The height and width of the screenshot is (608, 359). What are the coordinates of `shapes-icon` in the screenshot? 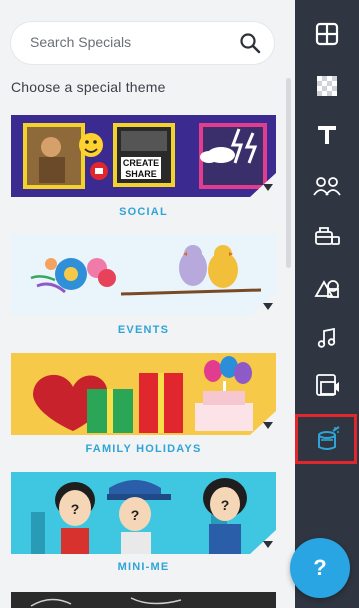 It's located at (326, 289).